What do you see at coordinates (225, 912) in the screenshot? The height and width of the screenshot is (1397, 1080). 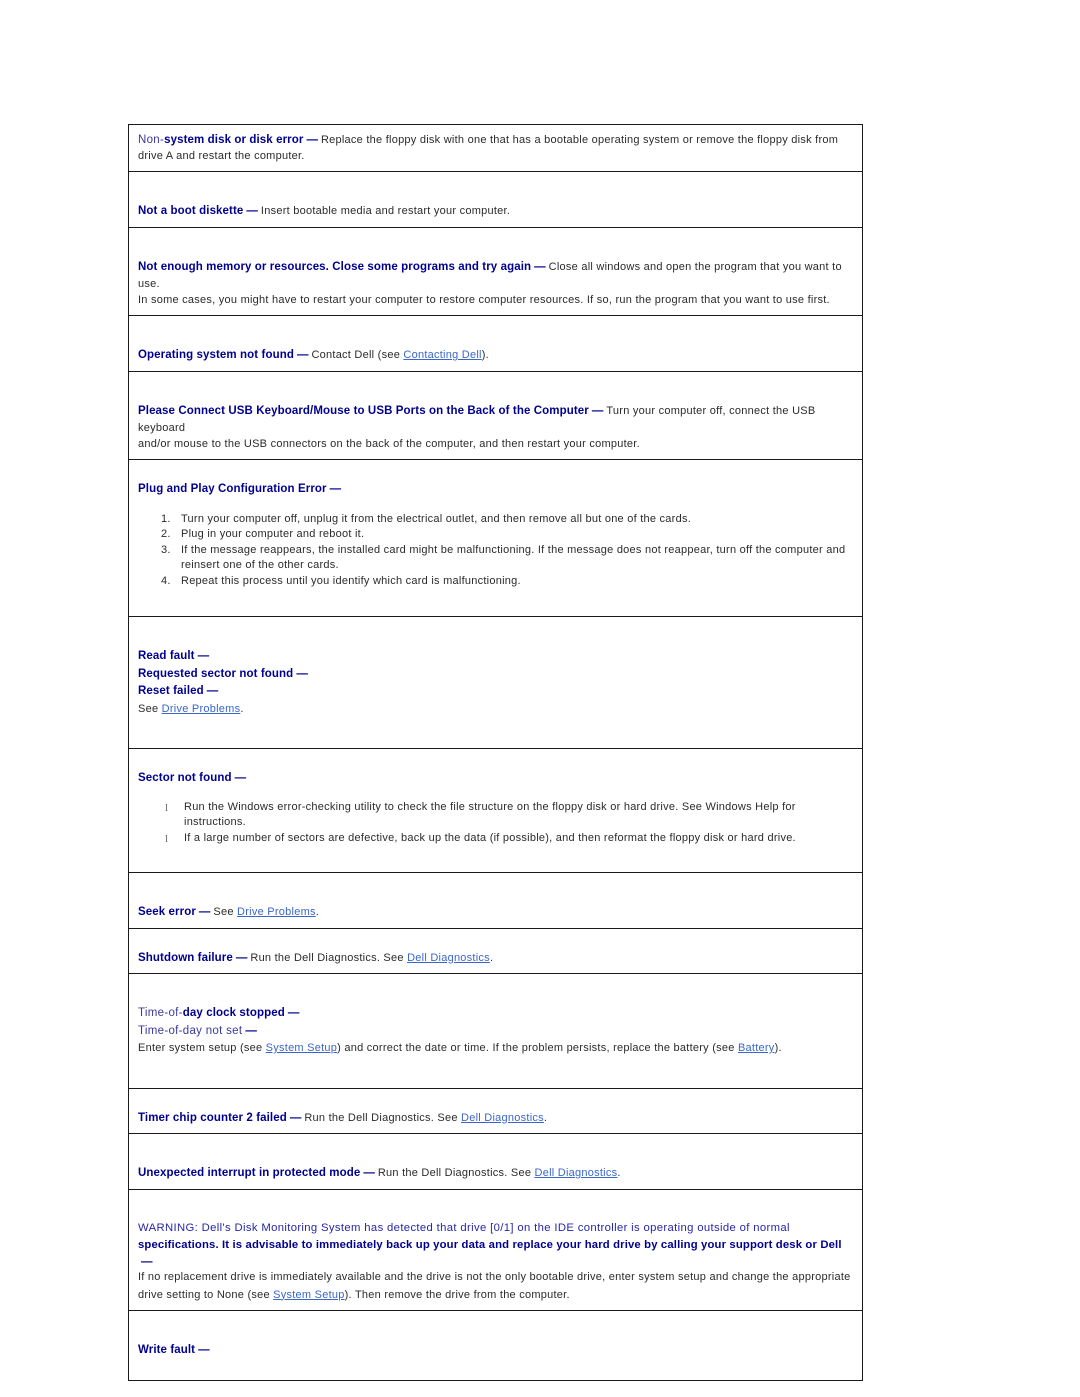 I see `message-body: See` at bounding box center [225, 912].